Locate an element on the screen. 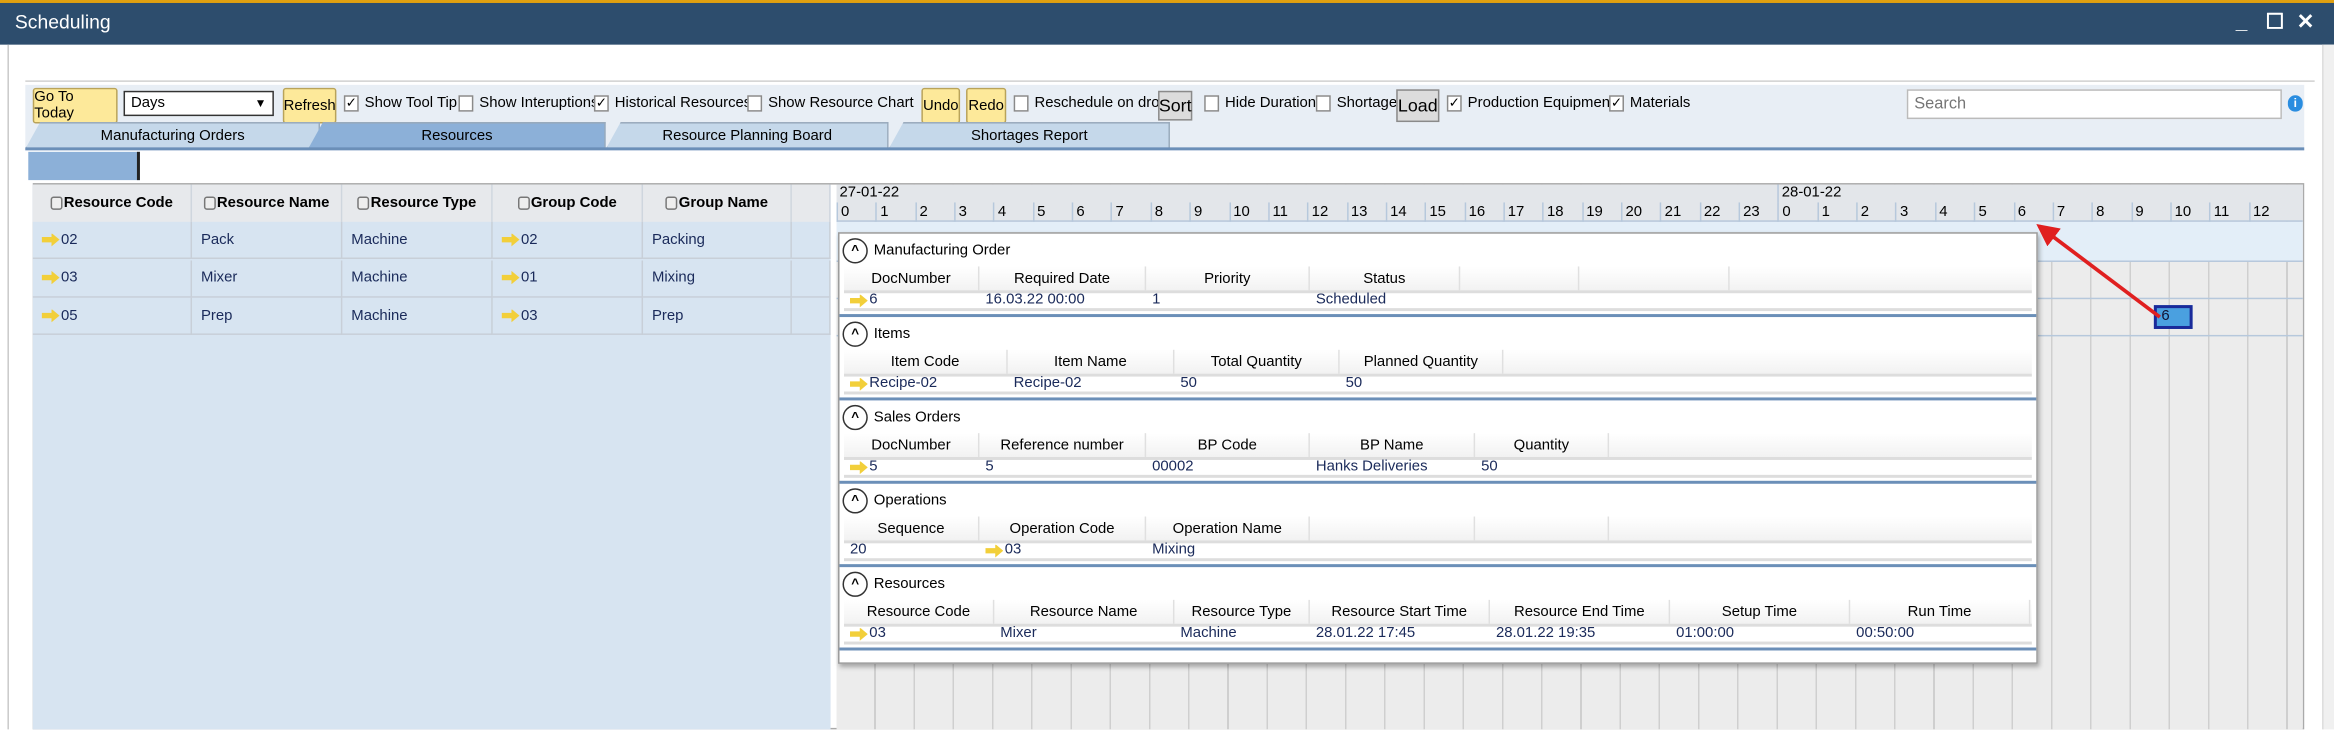 Image resolution: width=2334 pixels, height=730 pixels. tab-resource-planning-board: Resource Planning Board is located at coordinates (747, 135).